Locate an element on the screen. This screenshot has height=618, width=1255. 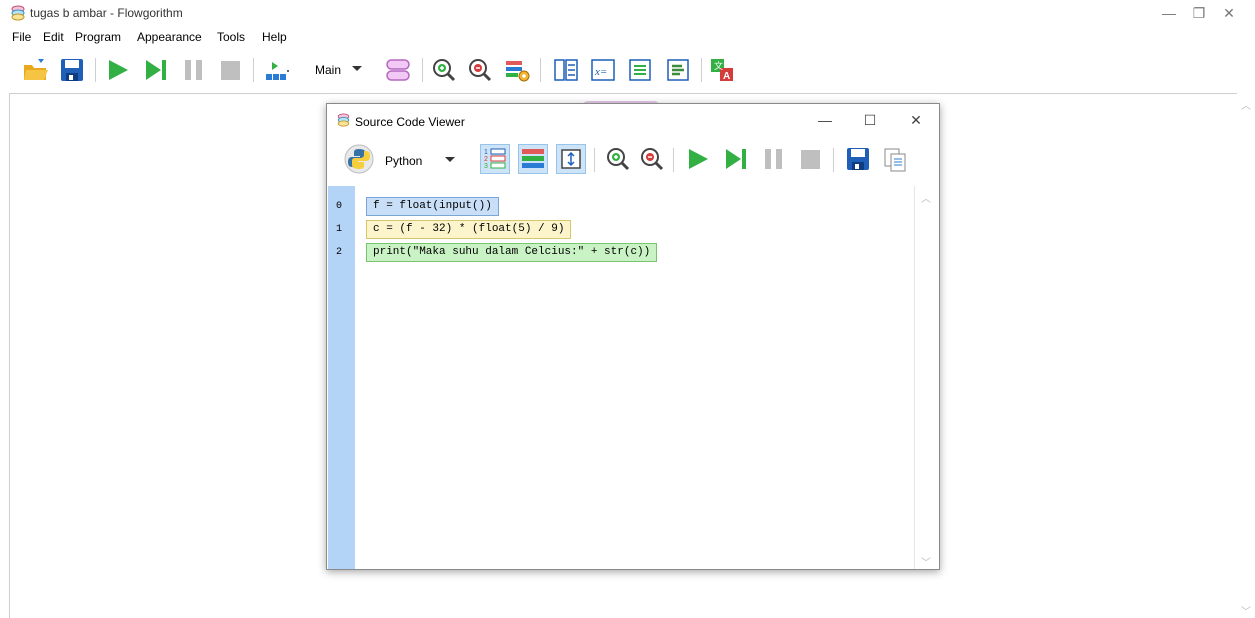
svg-text: 3 is located at coordinates (486, 166).